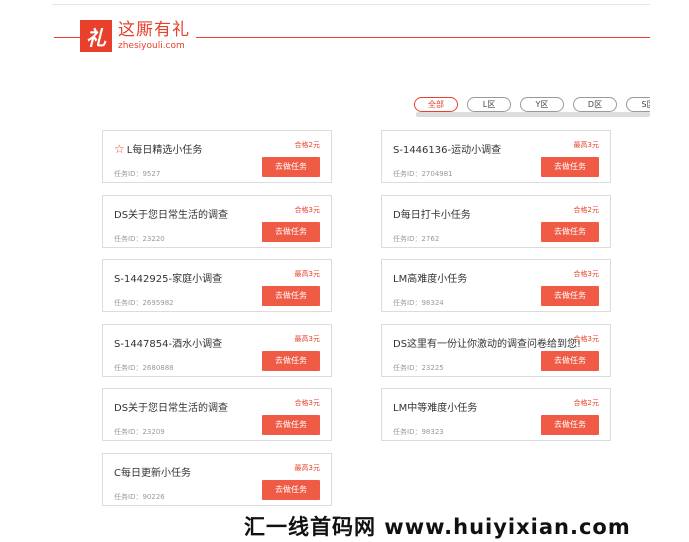 The width and height of the screenshot is (689, 542). What do you see at coordinates (96, 36) in the screenshot?
I see `logo-mark: 礼` at bounding box center [96, 36].